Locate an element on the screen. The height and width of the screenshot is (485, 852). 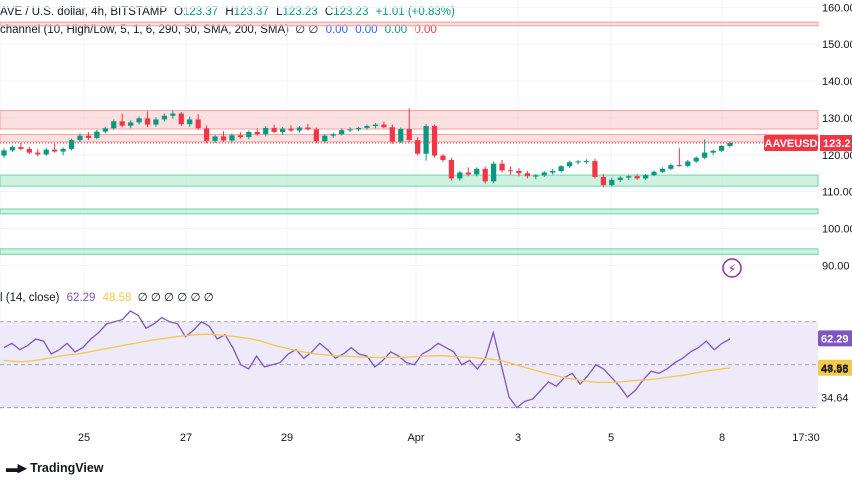
last-price-badge-label: 123.2 is located at coordinates (837, 144).